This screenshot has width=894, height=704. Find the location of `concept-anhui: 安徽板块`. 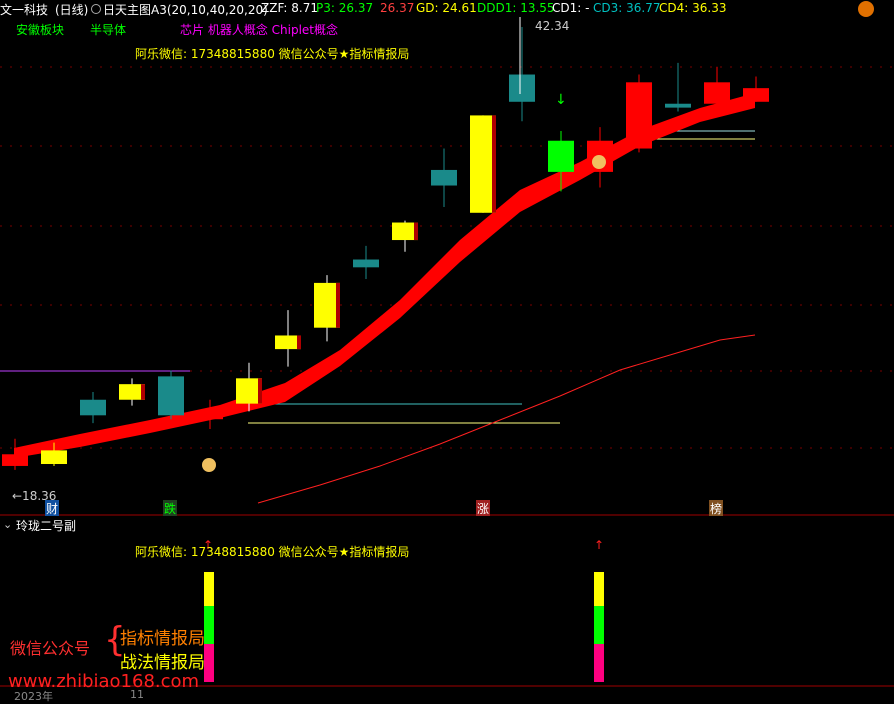

concept-anhui: 安徽板块 is located at coordinates (40, 29).